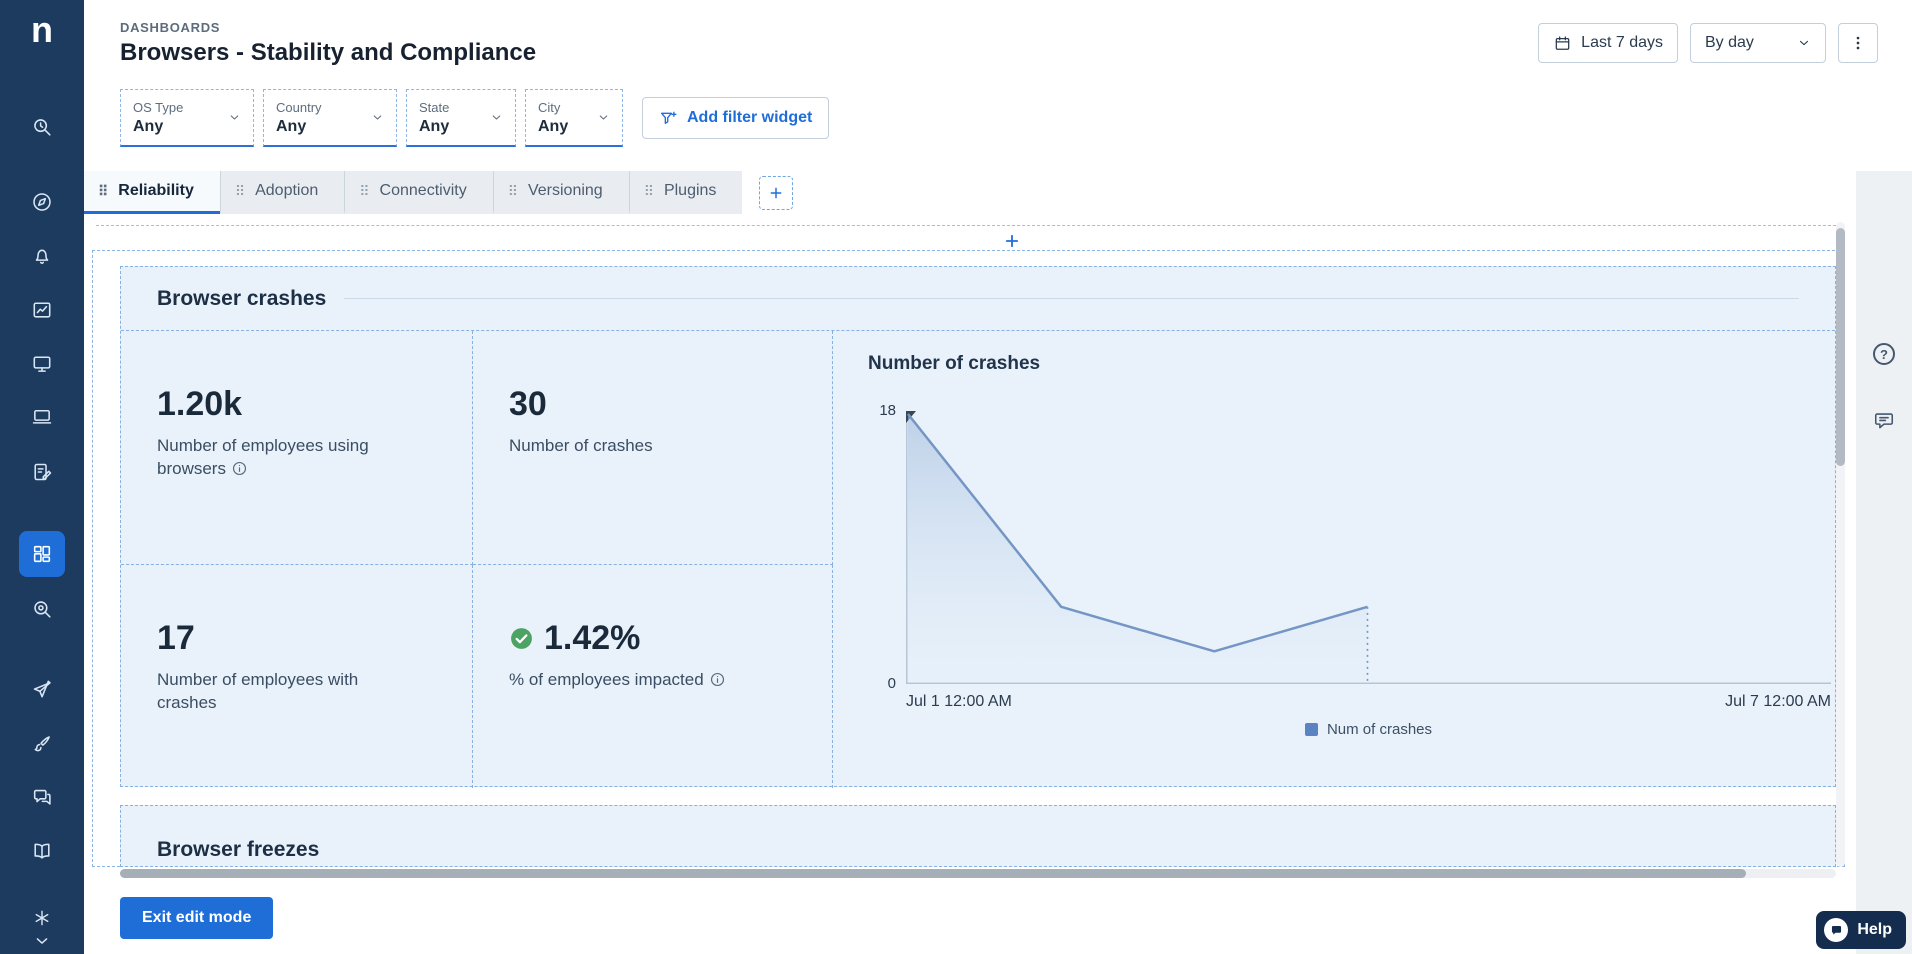 This screenshot has height=954, width=1912. I want to click on widget-insert-line, so click(966, 225).